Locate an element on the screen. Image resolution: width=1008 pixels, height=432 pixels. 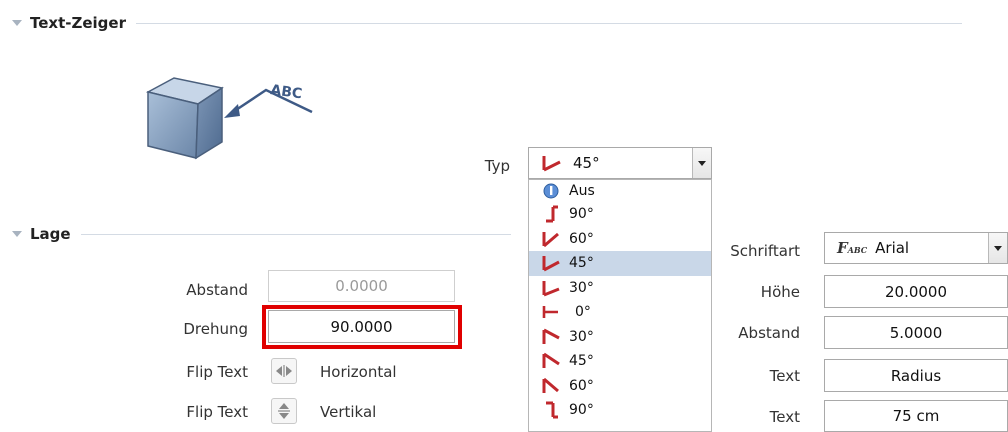
flip-vertical-text: Vertikal is located at coordinates (348, 412).